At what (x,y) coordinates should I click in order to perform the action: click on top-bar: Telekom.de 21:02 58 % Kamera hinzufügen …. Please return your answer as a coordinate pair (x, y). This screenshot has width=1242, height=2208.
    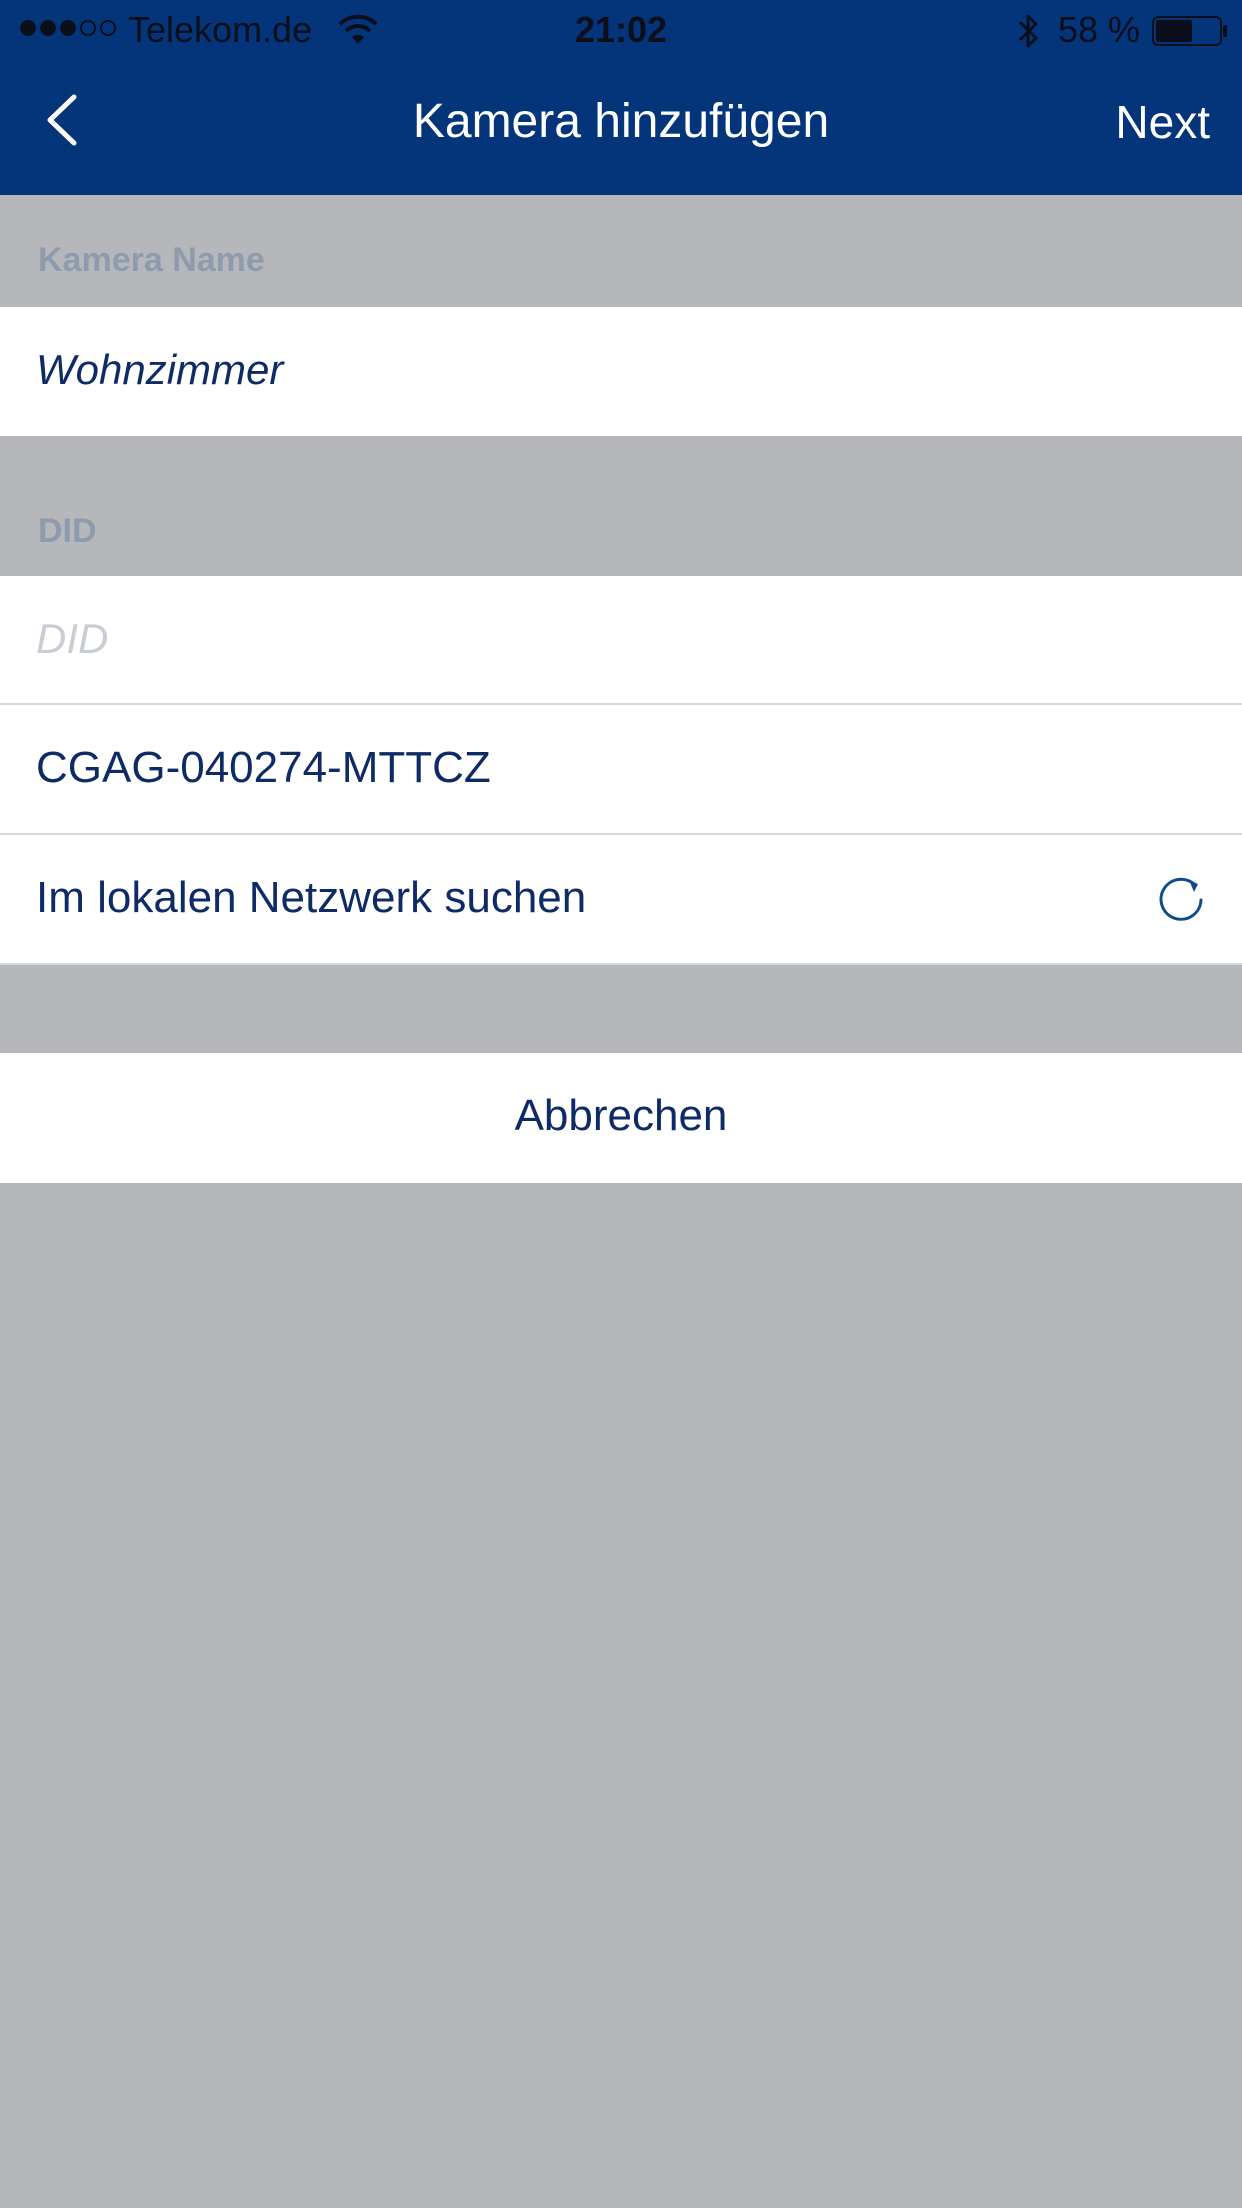
    Looking at the image, I should click on (621, 97).